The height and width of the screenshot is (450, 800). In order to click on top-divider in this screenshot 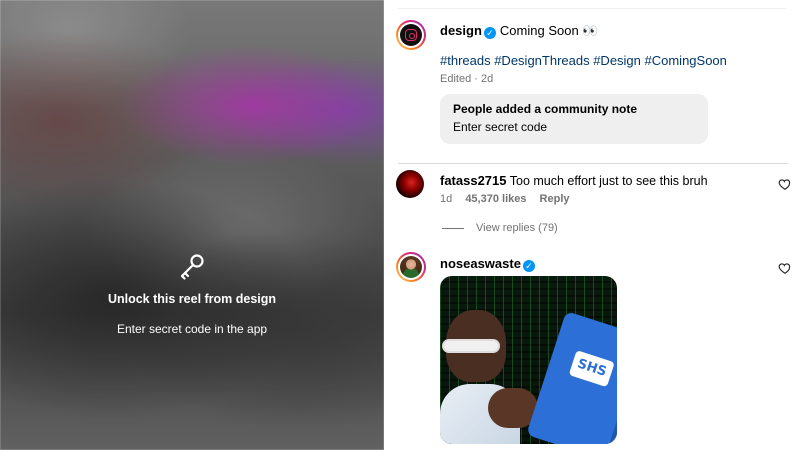, I will do `click(592, 8)`.